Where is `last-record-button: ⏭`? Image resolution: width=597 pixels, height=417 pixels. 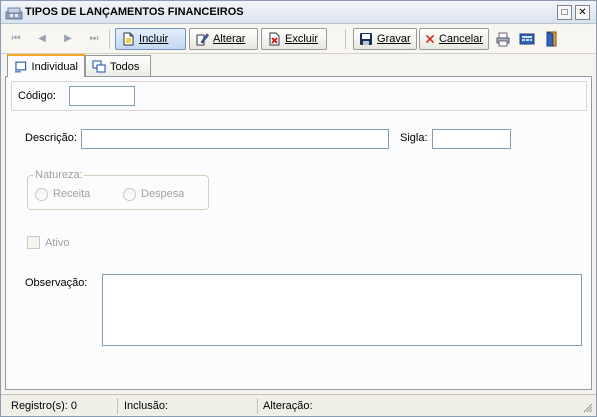
last-record-button: ⏭ is located at coordinates (94, 39).